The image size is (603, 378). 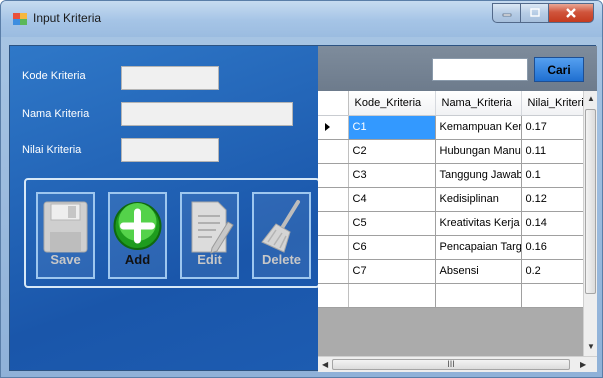 I want to click on nama-kriteria-label: Nama Kriteria, so click(x=56, y=114).